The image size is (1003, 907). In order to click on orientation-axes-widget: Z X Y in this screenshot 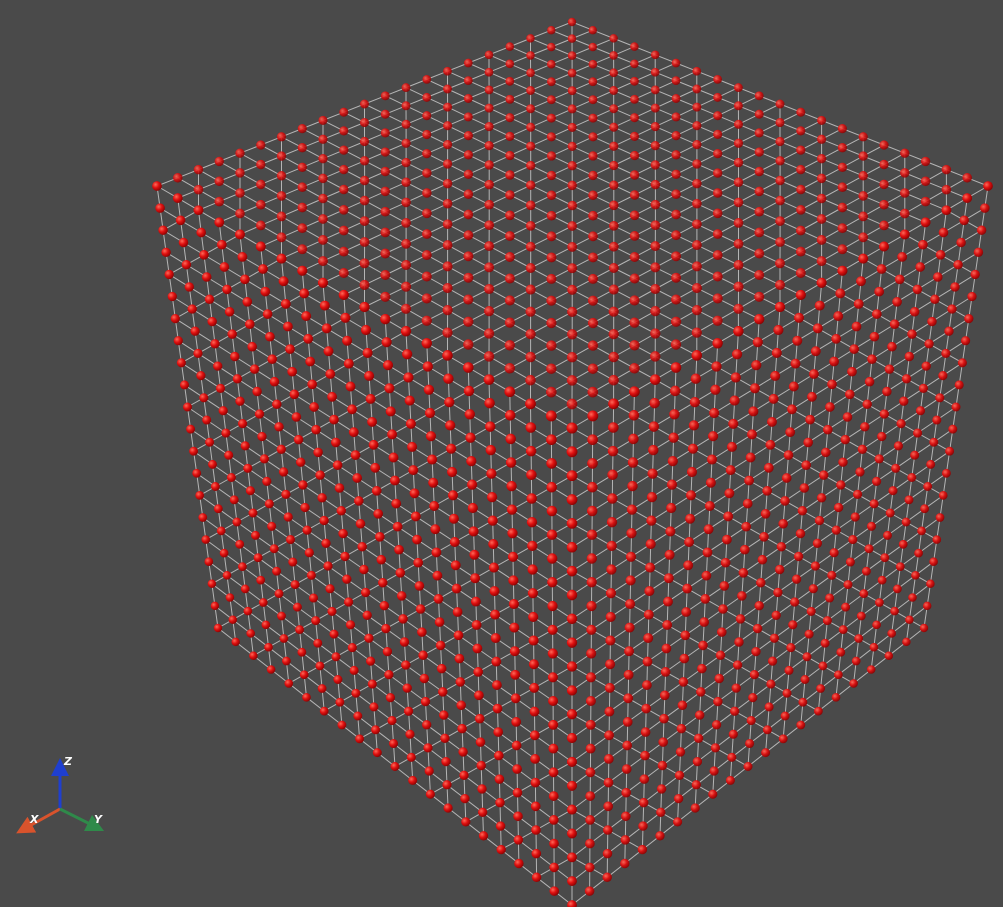, I will do `click(65, 795)`.